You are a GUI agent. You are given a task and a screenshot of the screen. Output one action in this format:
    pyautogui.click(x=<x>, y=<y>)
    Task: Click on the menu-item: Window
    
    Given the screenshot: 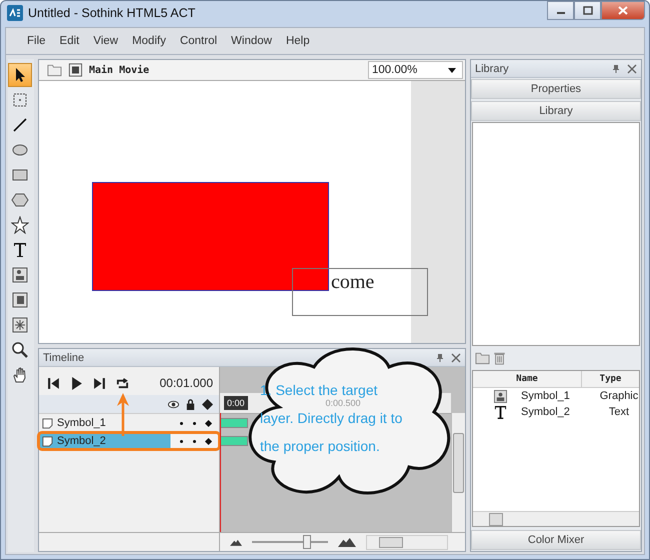 What is the action you would take?
    pyautogui.click(x=251, y=41)
    